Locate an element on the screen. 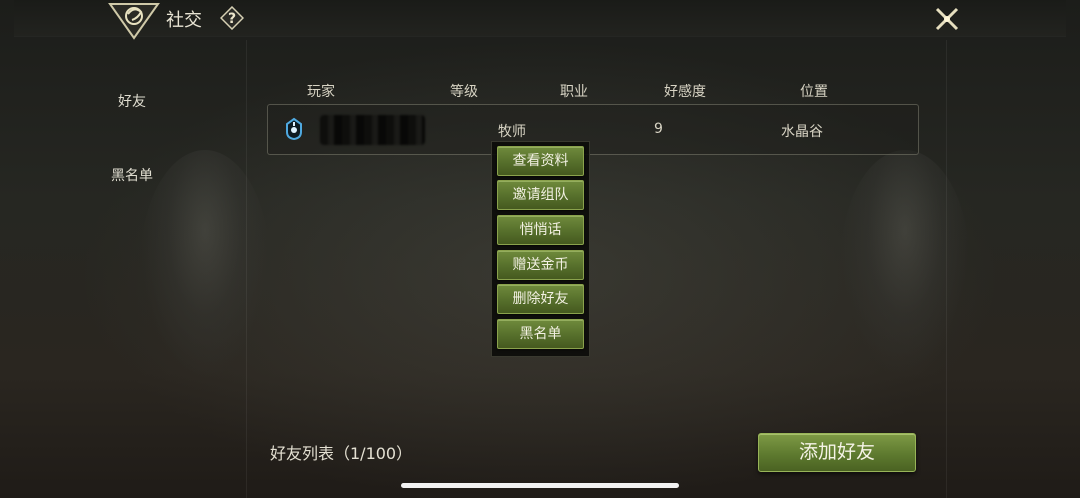  whisper-button: 悄悄话 is located at coordinates (540, 230).